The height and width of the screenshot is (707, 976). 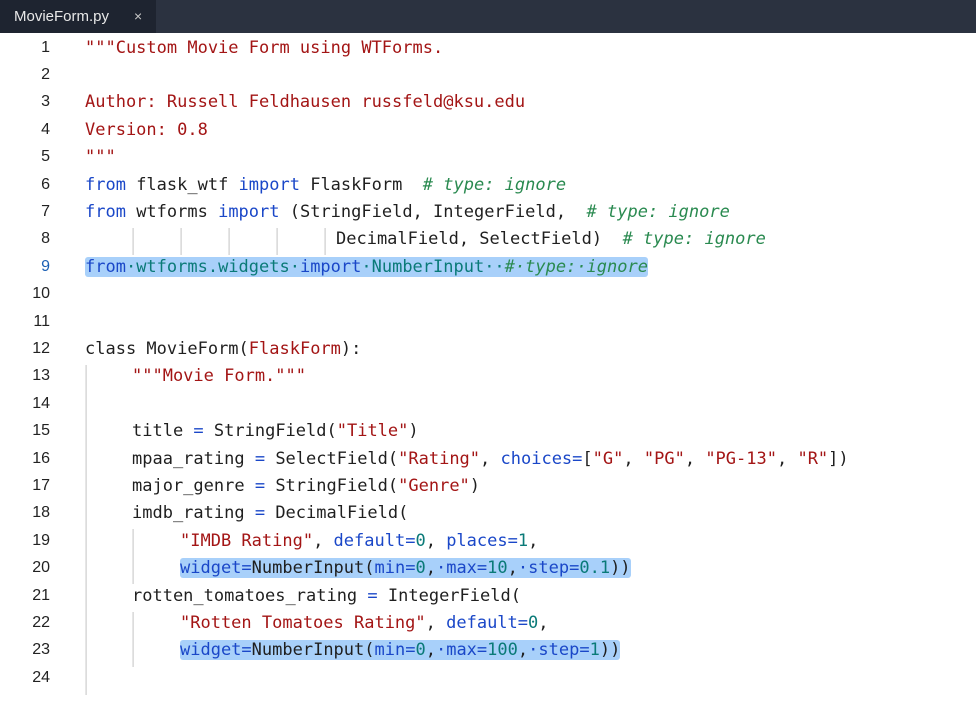 I want to click on code-line: 2, so click(x=488, y=74).